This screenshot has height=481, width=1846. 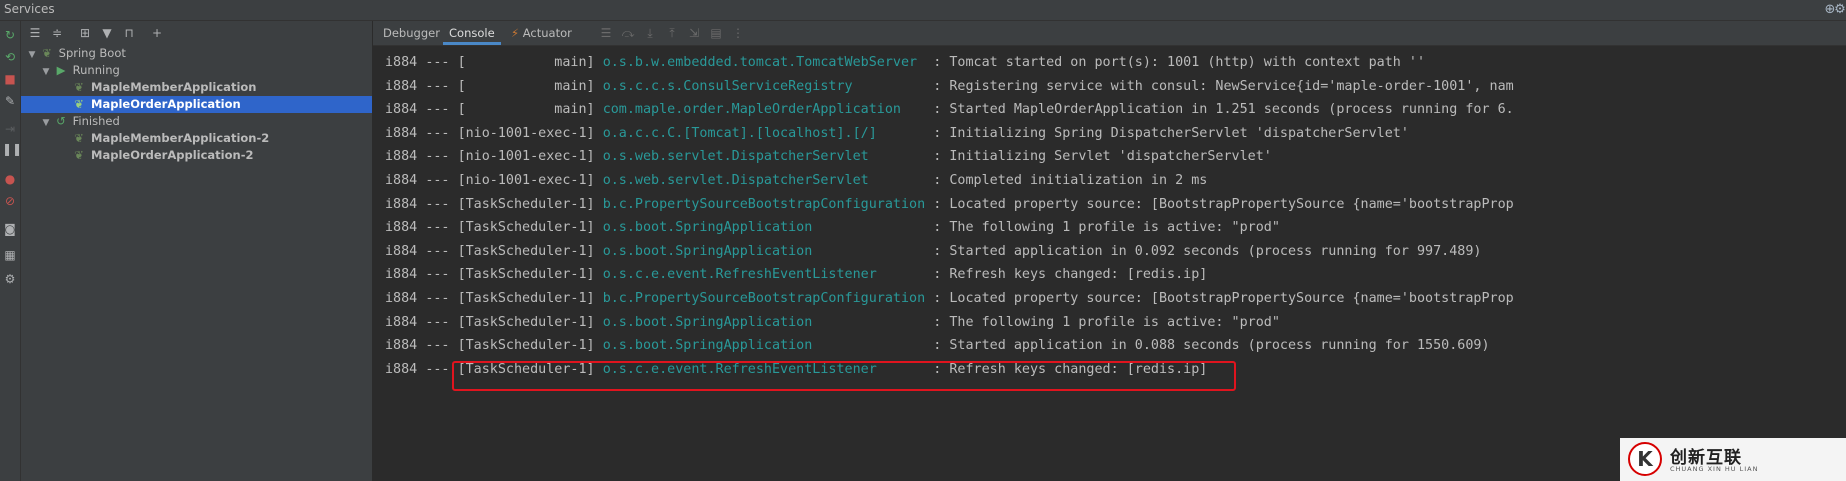 What do you see at coordinates (740, 274) in the screenshot?
I see `log-logger: o.s.c.e.event.RefreshEventListener` at bounding box center [740, 274].